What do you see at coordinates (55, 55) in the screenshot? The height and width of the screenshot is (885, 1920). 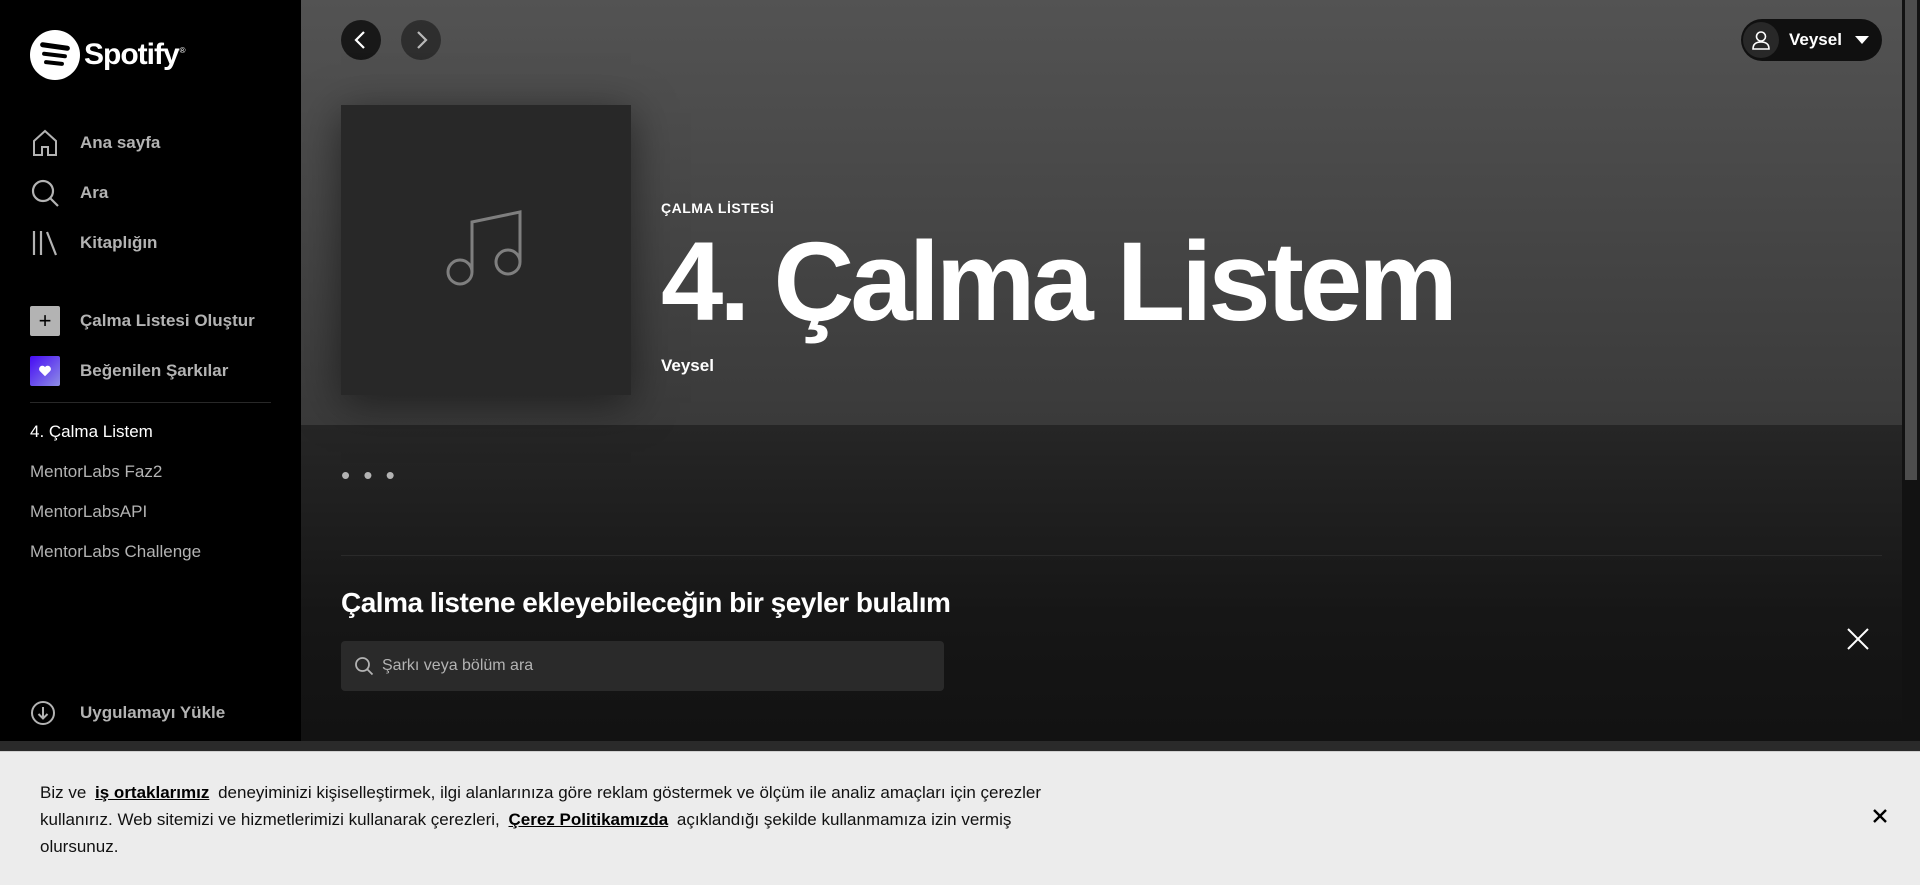 I see `spotify-logo-icon` at bounding box center [55, 55].